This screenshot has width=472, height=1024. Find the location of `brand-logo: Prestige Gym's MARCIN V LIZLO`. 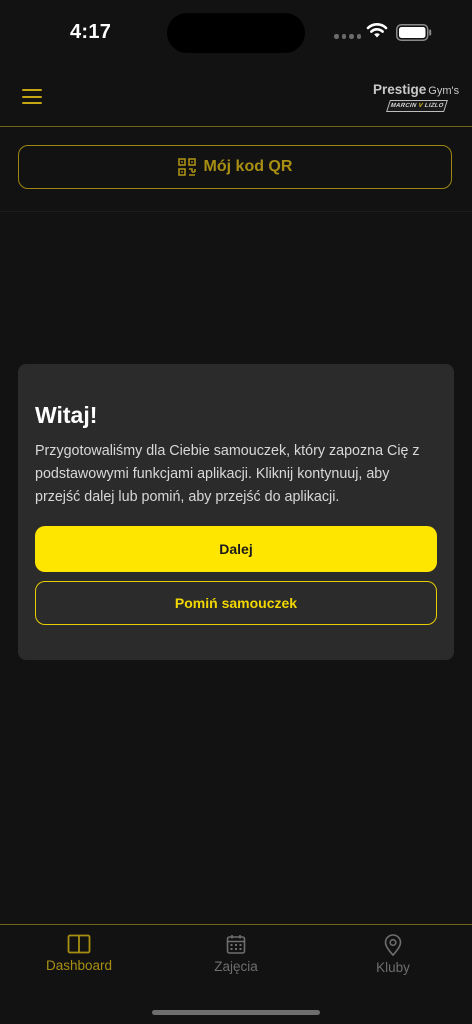

brand-logo: Prestige Gym's MARCIN V LIZLO is located at coordinates (416, 98).